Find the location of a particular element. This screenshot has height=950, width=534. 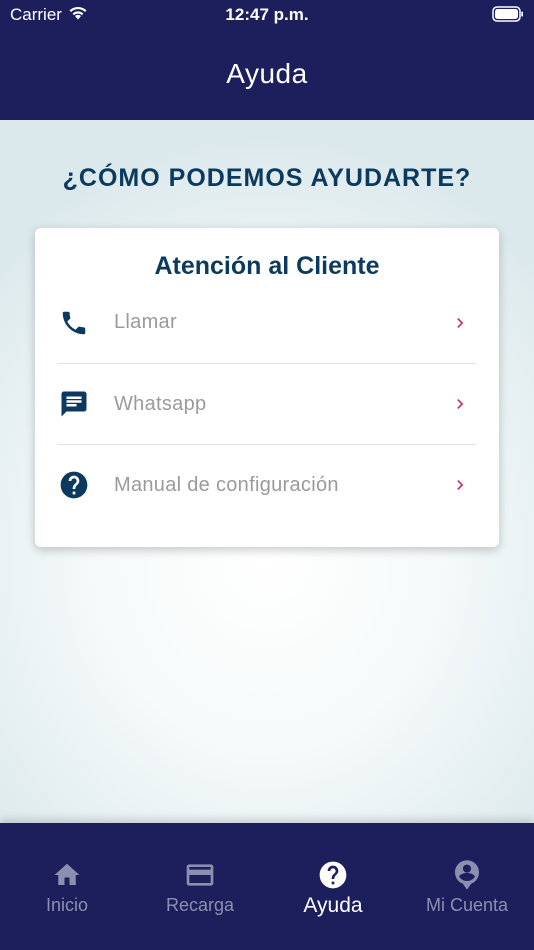

call-row: Llamar is located at coordinates (267, 322).